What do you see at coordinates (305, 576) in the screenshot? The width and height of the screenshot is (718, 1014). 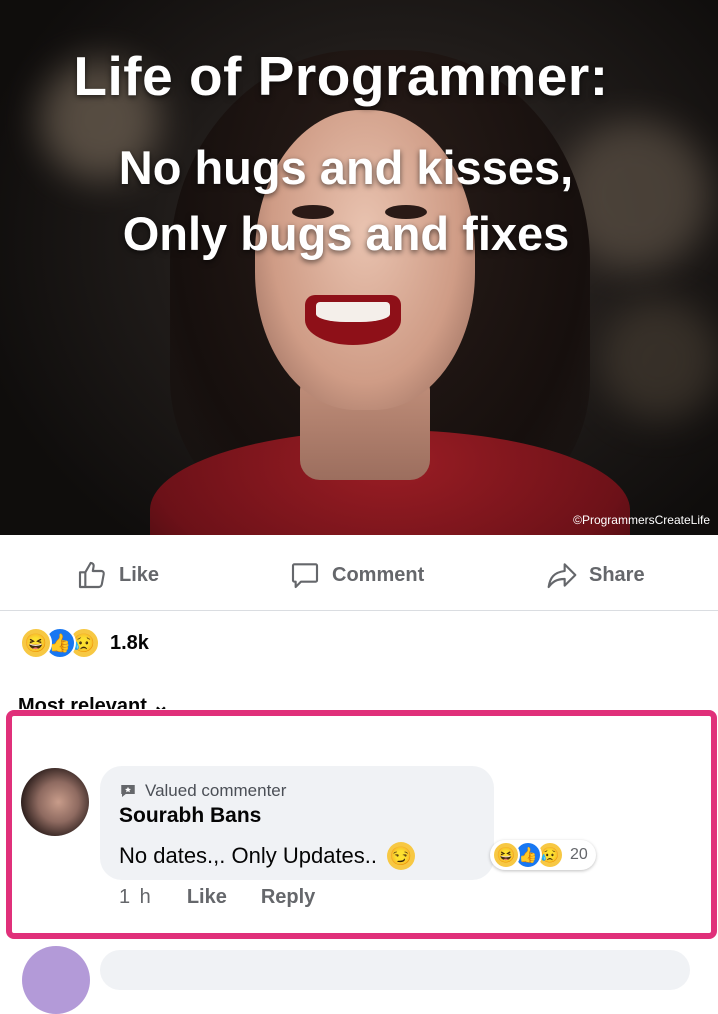 I see `comment-bubble-icon` at bounding box center [305, 576].